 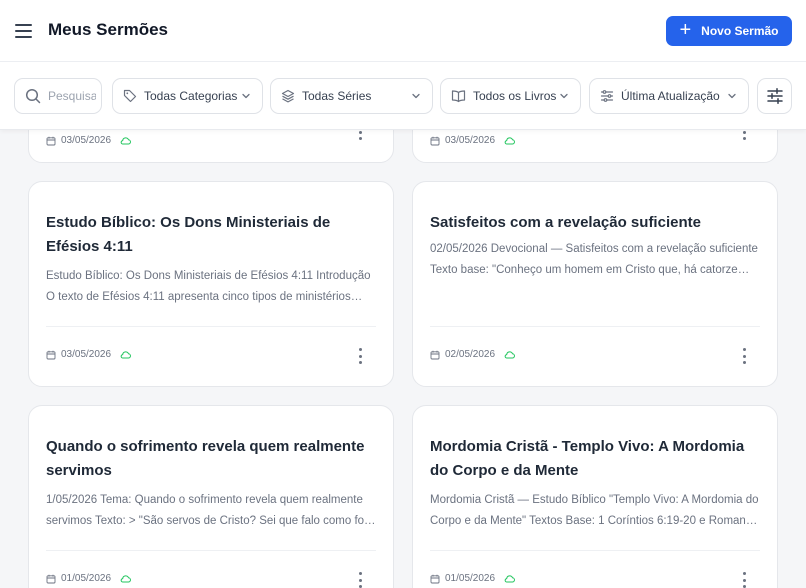 What do you see at coordinates (515, 96) in the screenshot?
I see `books-filter-label: Todos os Livros` at bounding box center [515, 96].